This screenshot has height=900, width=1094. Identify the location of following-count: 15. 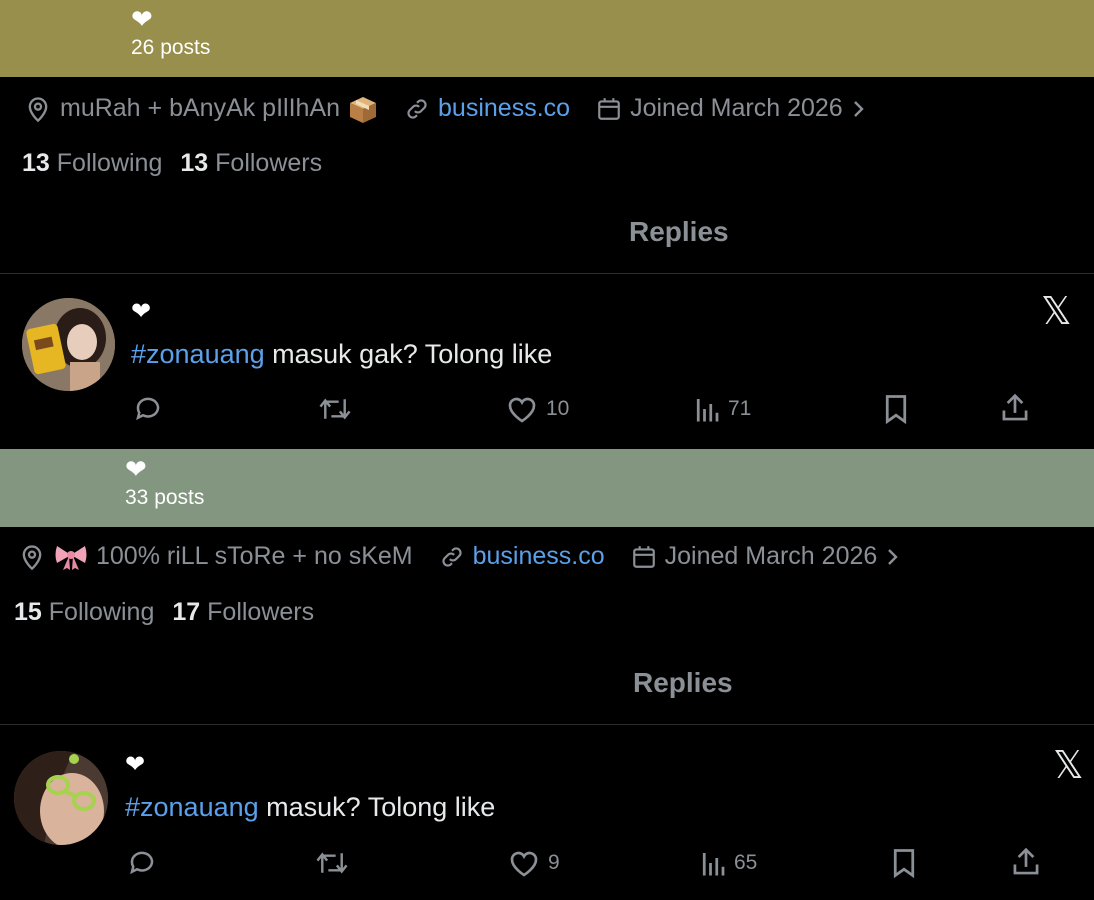
(28, 612).